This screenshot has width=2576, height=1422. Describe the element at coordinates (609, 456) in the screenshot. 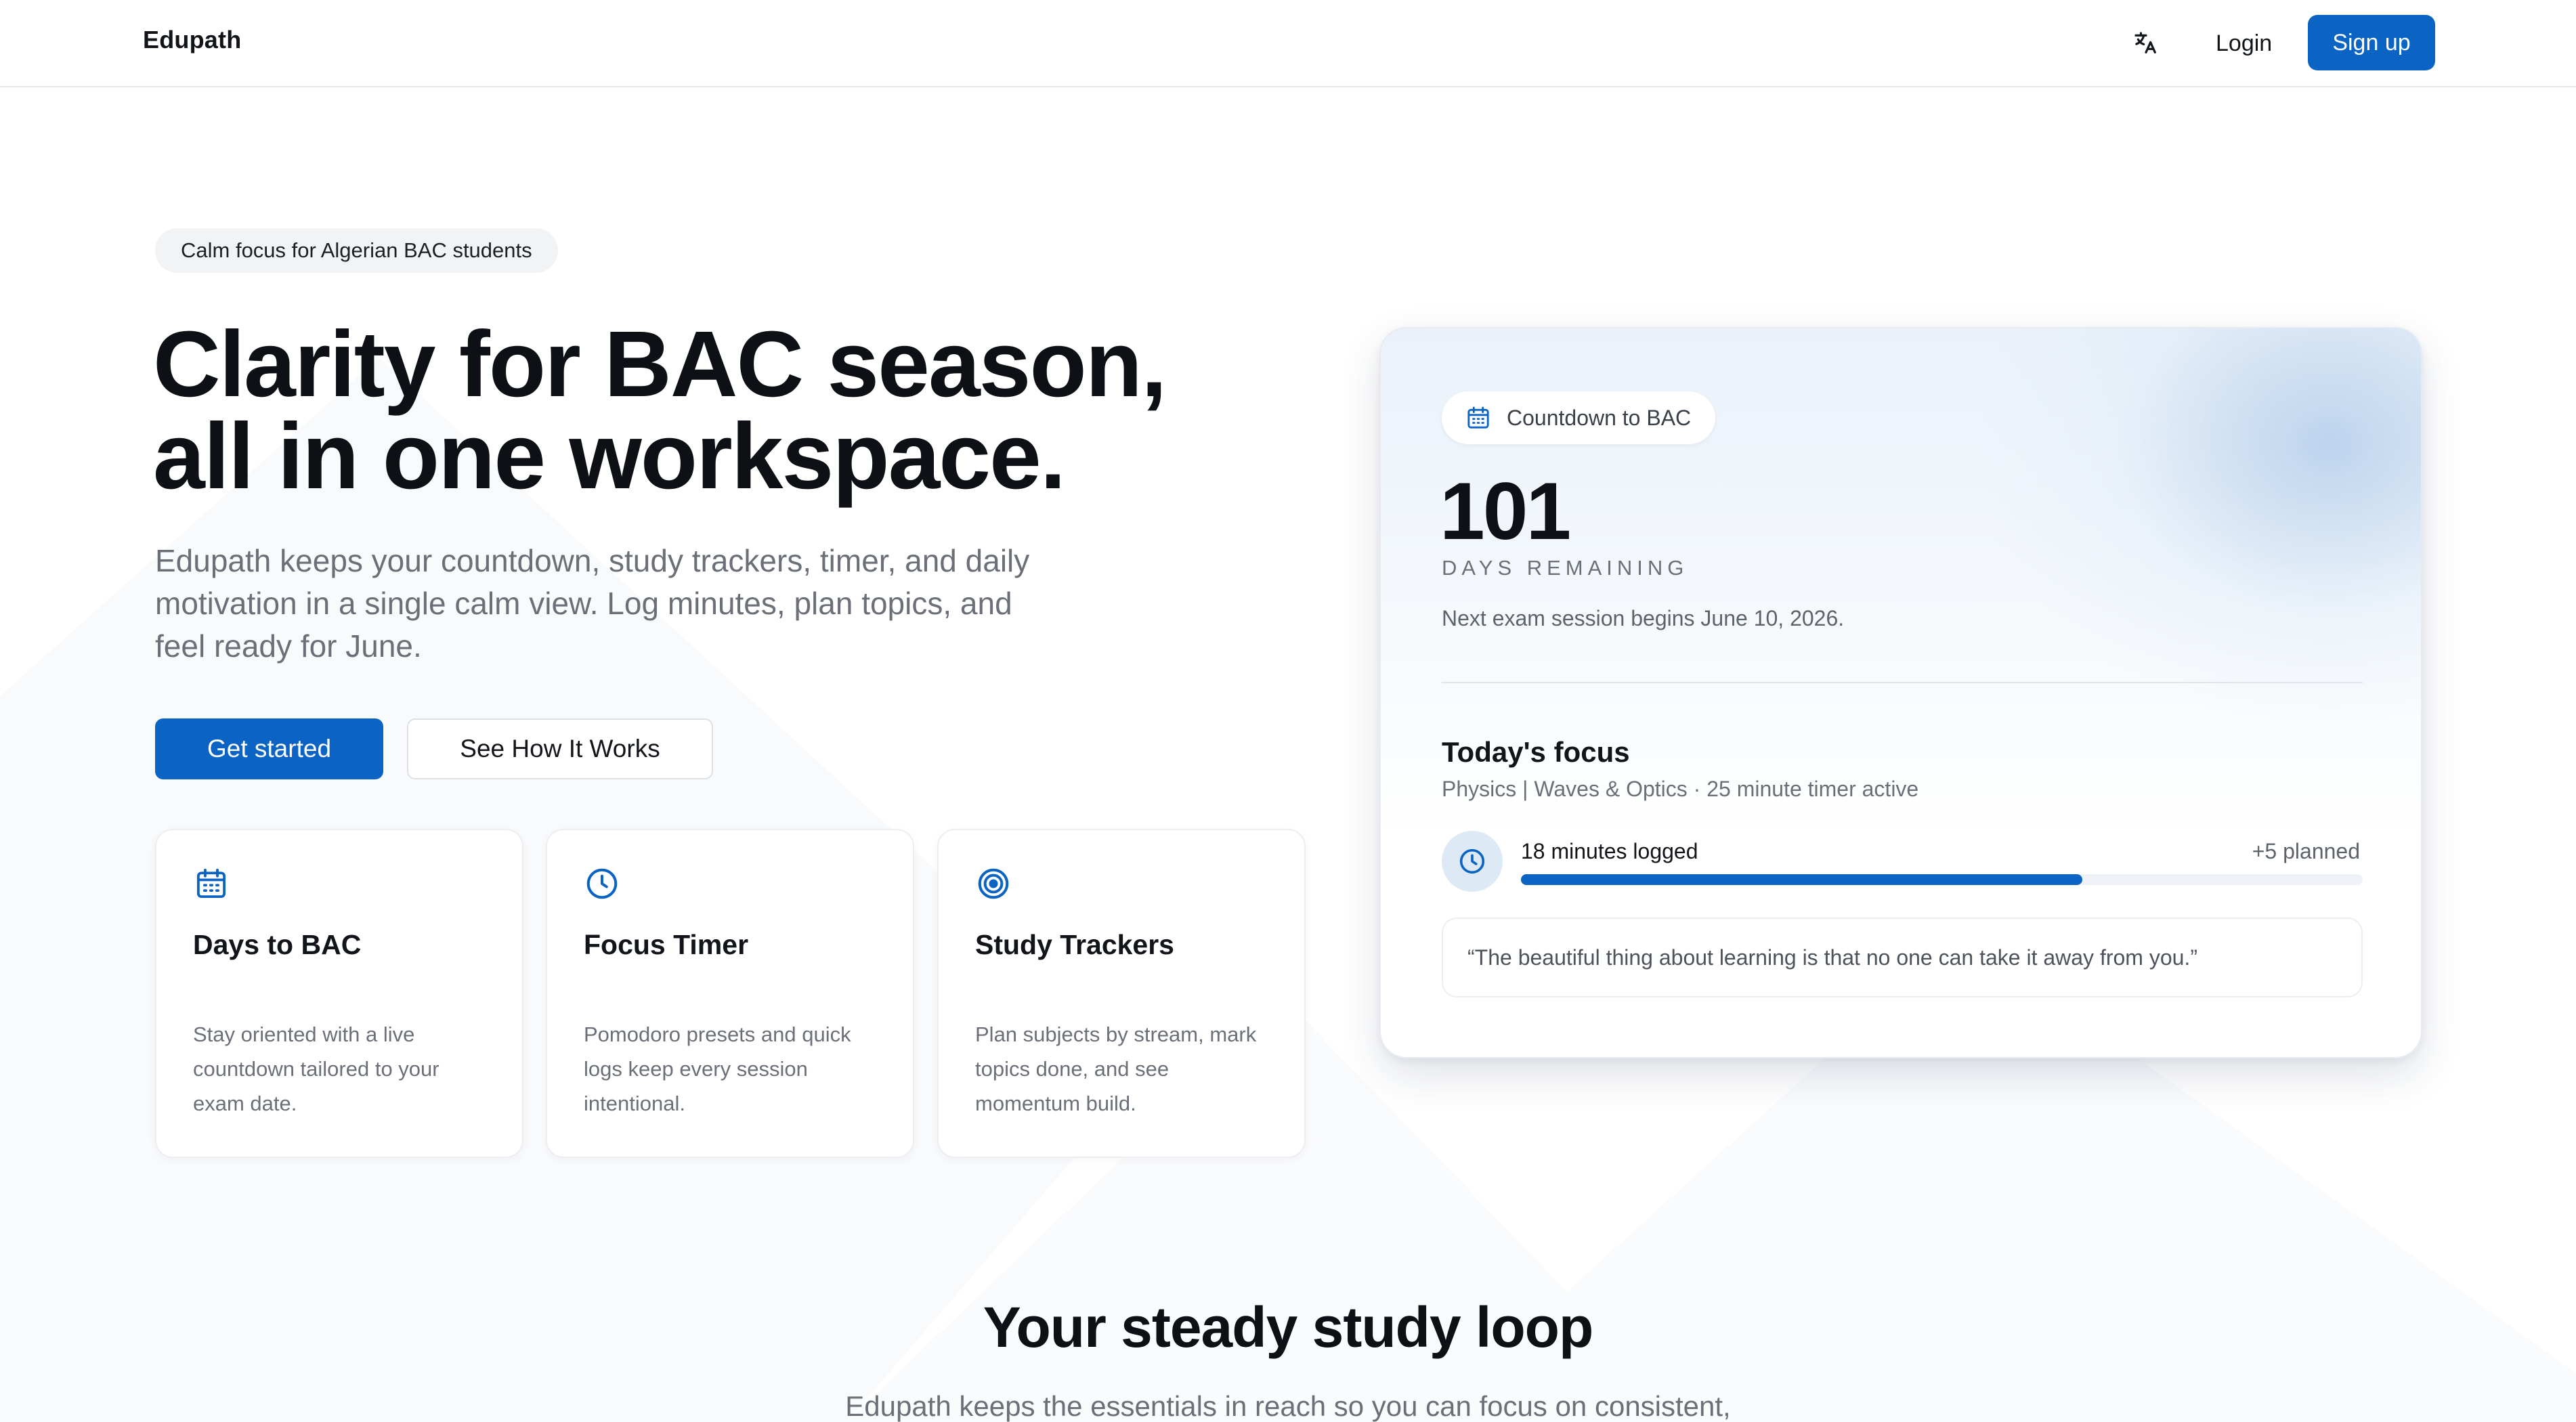

I see `hero-title-line-2: all in one workspace.` at that location.